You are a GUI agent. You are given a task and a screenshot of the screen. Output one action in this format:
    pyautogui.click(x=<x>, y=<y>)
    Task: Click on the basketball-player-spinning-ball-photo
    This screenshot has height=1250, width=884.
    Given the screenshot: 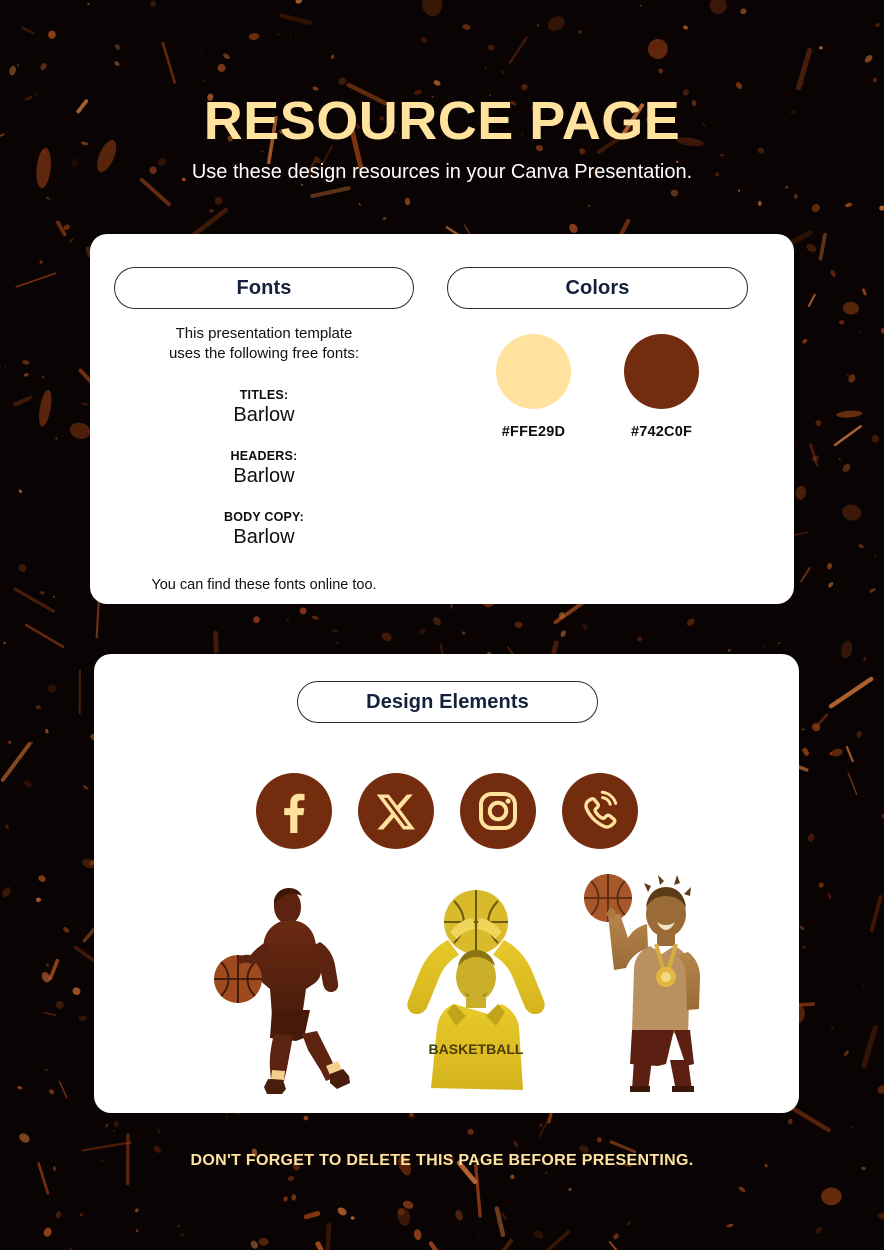 What is the action you would take?
    pyautogui.click(x=642, y=983)
    